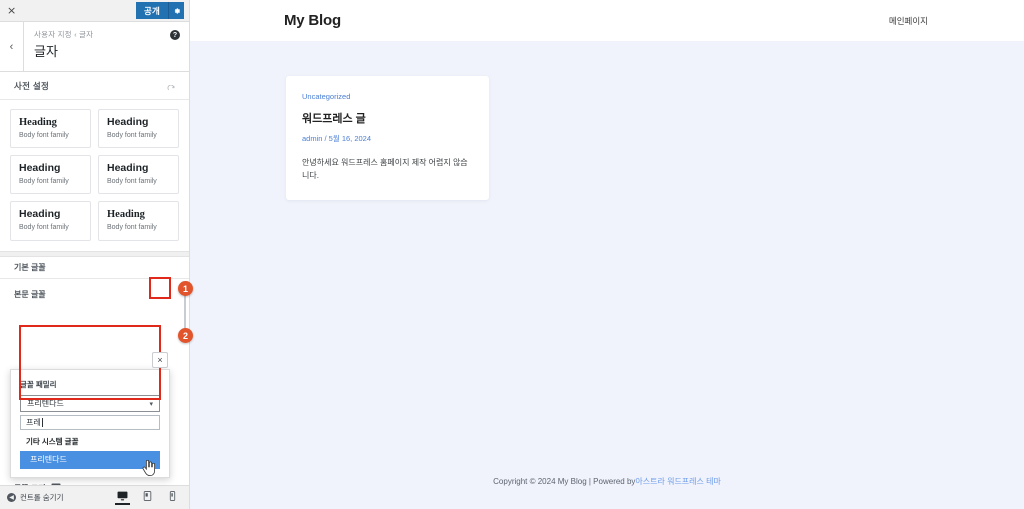 This screenshot has width=1024, height=509. What do you see at coordinates (908, 21) in the screenshot?
I see `nav-item-home: 메인페이지` at bounding box center [908, 21].